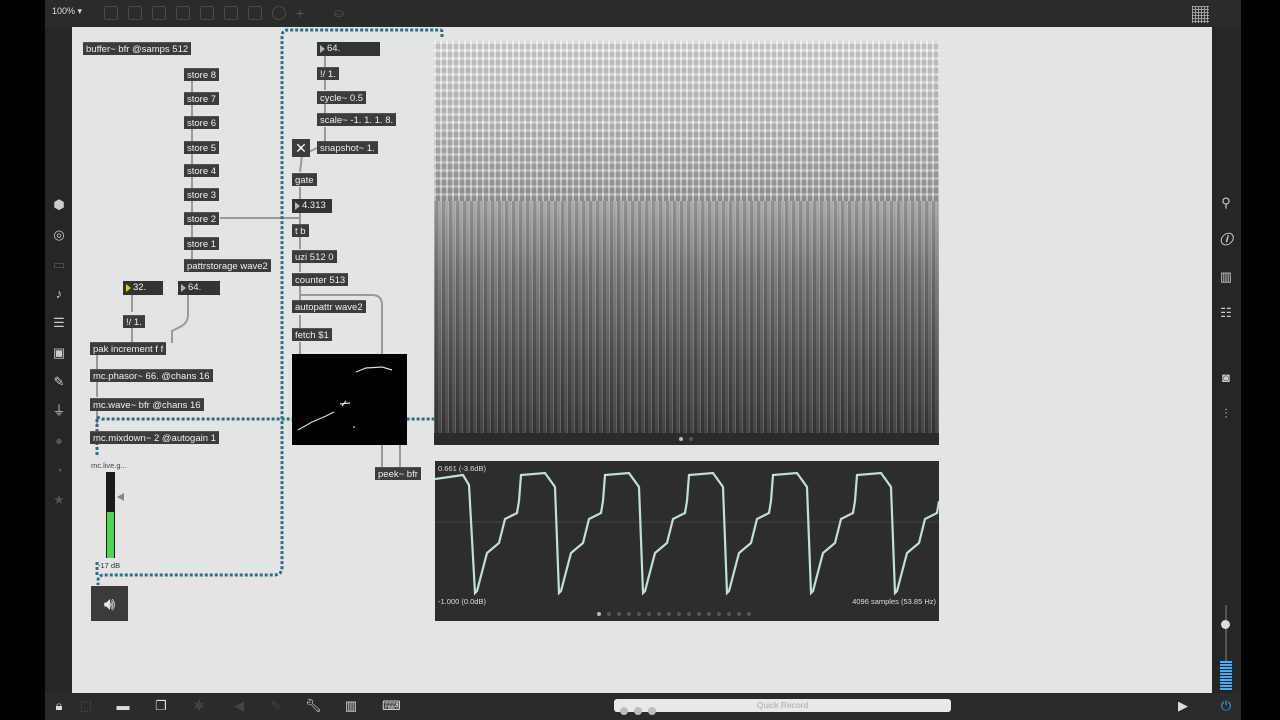 This screenshot has width=1280, height=720. What do you see at coordinates (59, 441) in the screenshot?
I see `dial-icon: ●` at bounding box center [59, 441].